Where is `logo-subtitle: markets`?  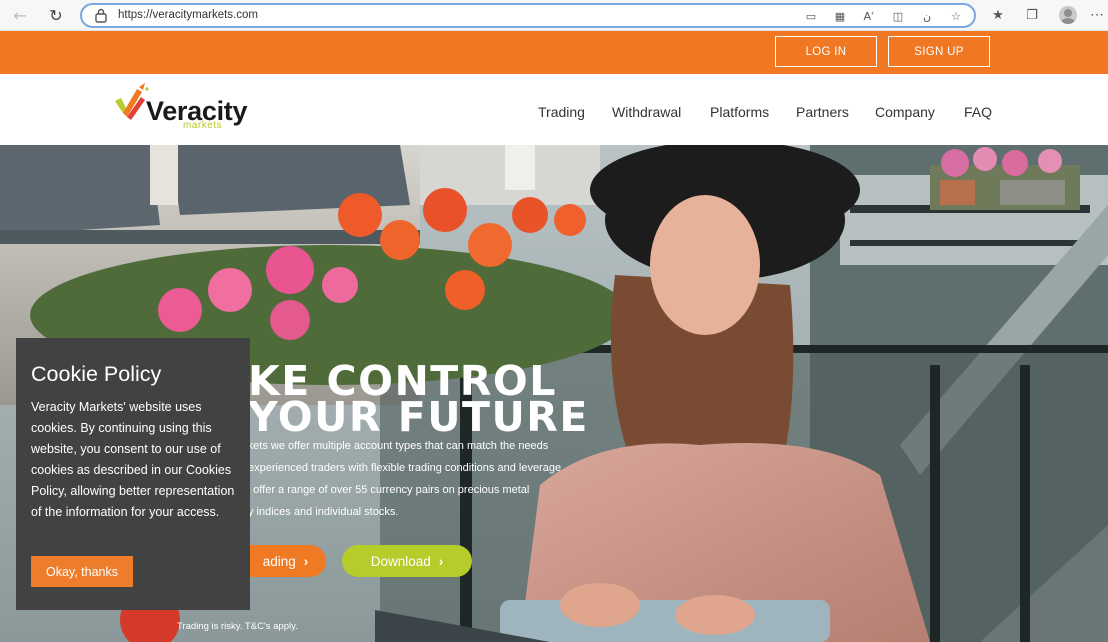 logo-subtitle: markets is located at coordinates (203, 125).